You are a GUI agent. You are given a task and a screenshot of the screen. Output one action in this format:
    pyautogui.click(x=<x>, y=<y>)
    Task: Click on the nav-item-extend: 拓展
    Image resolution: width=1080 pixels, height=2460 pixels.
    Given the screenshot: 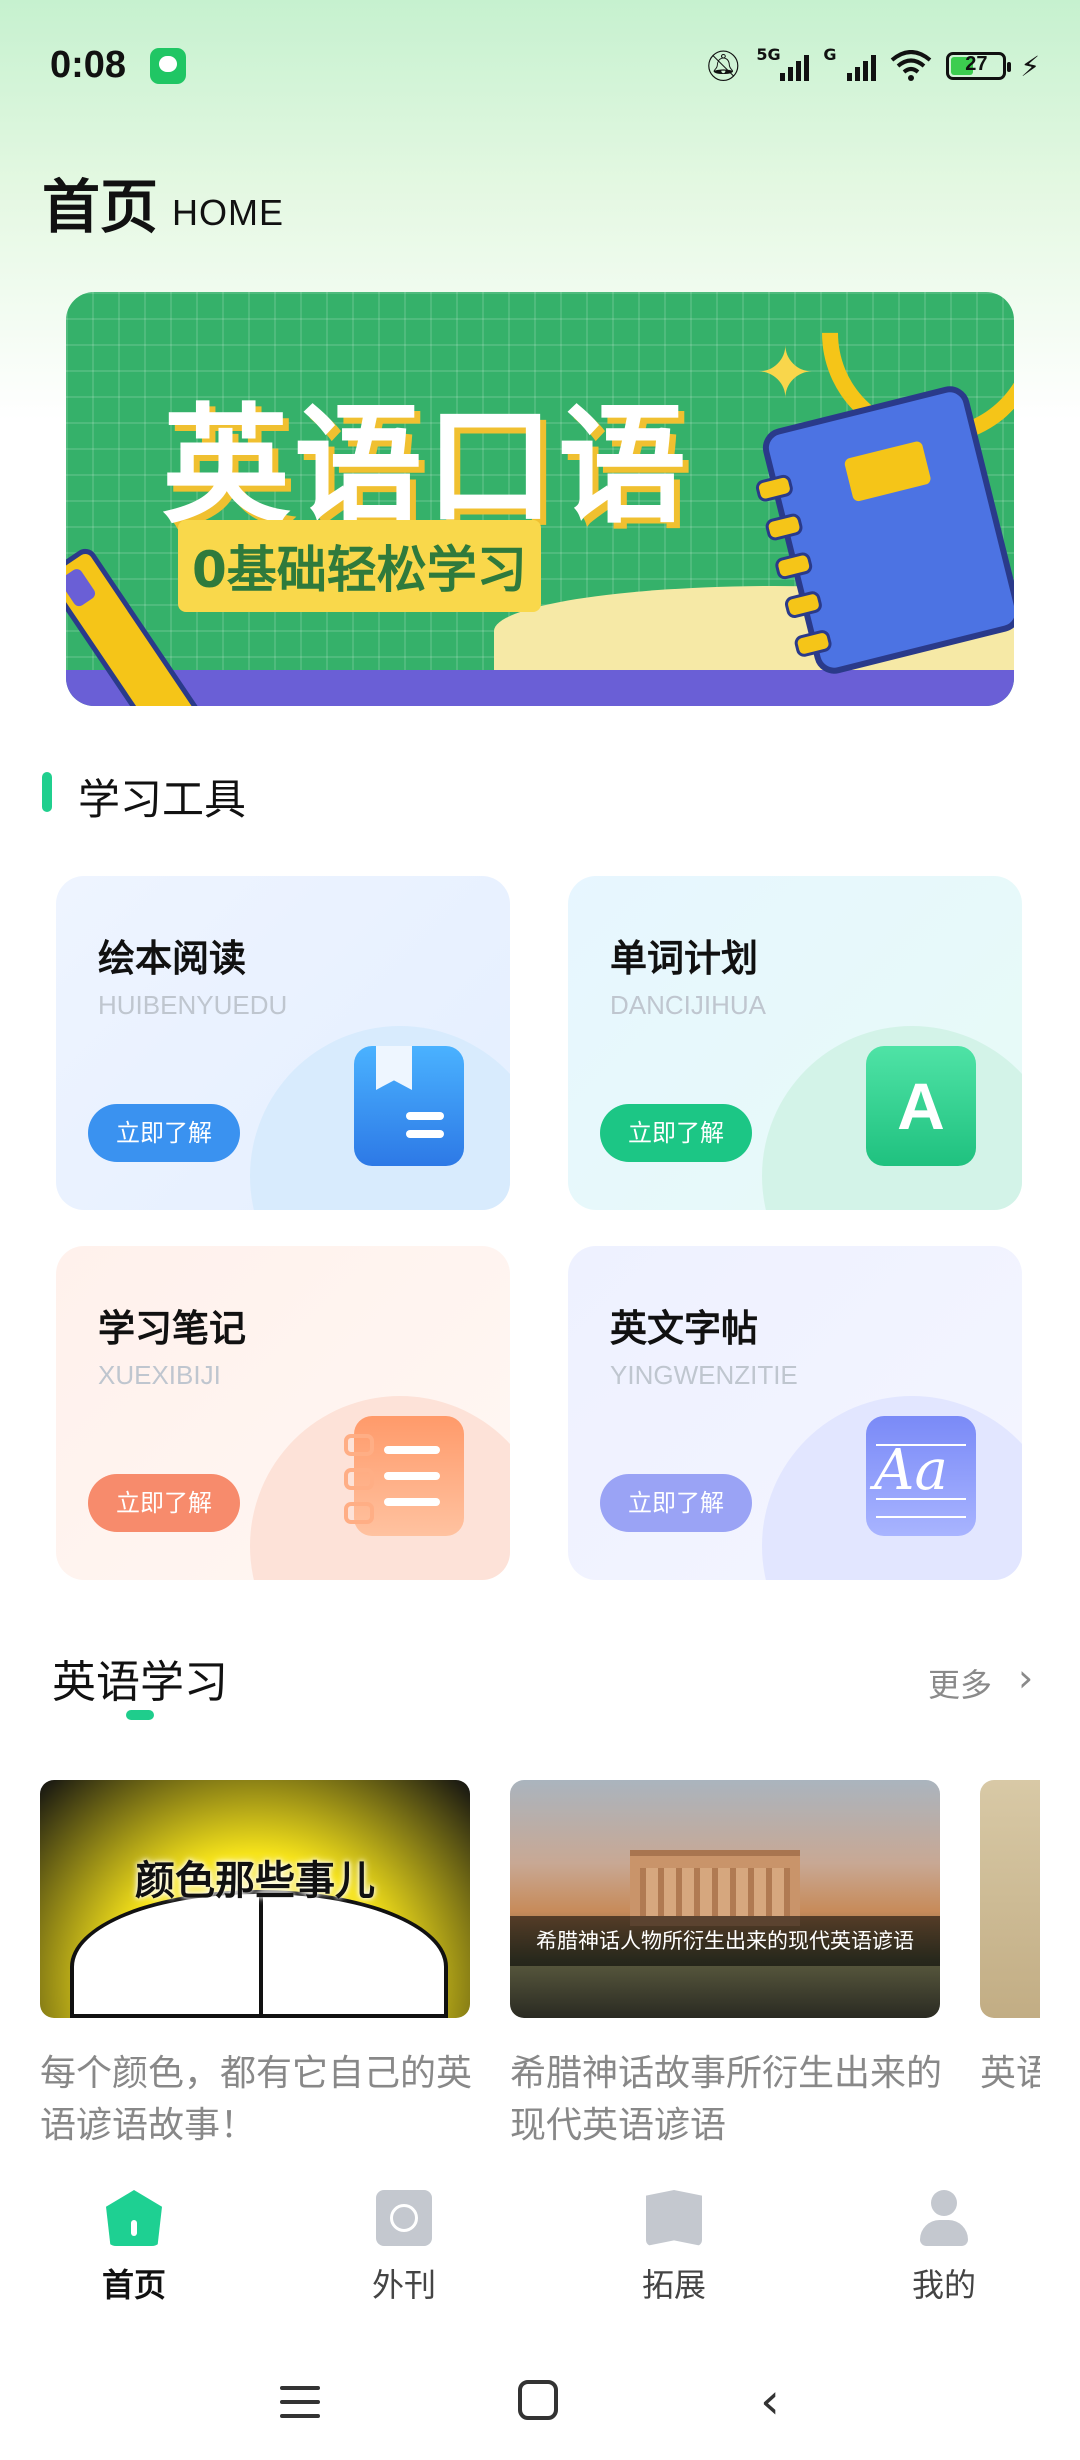 What is the action you would take?
    pyautogui.click(x=674, y=2248)
    